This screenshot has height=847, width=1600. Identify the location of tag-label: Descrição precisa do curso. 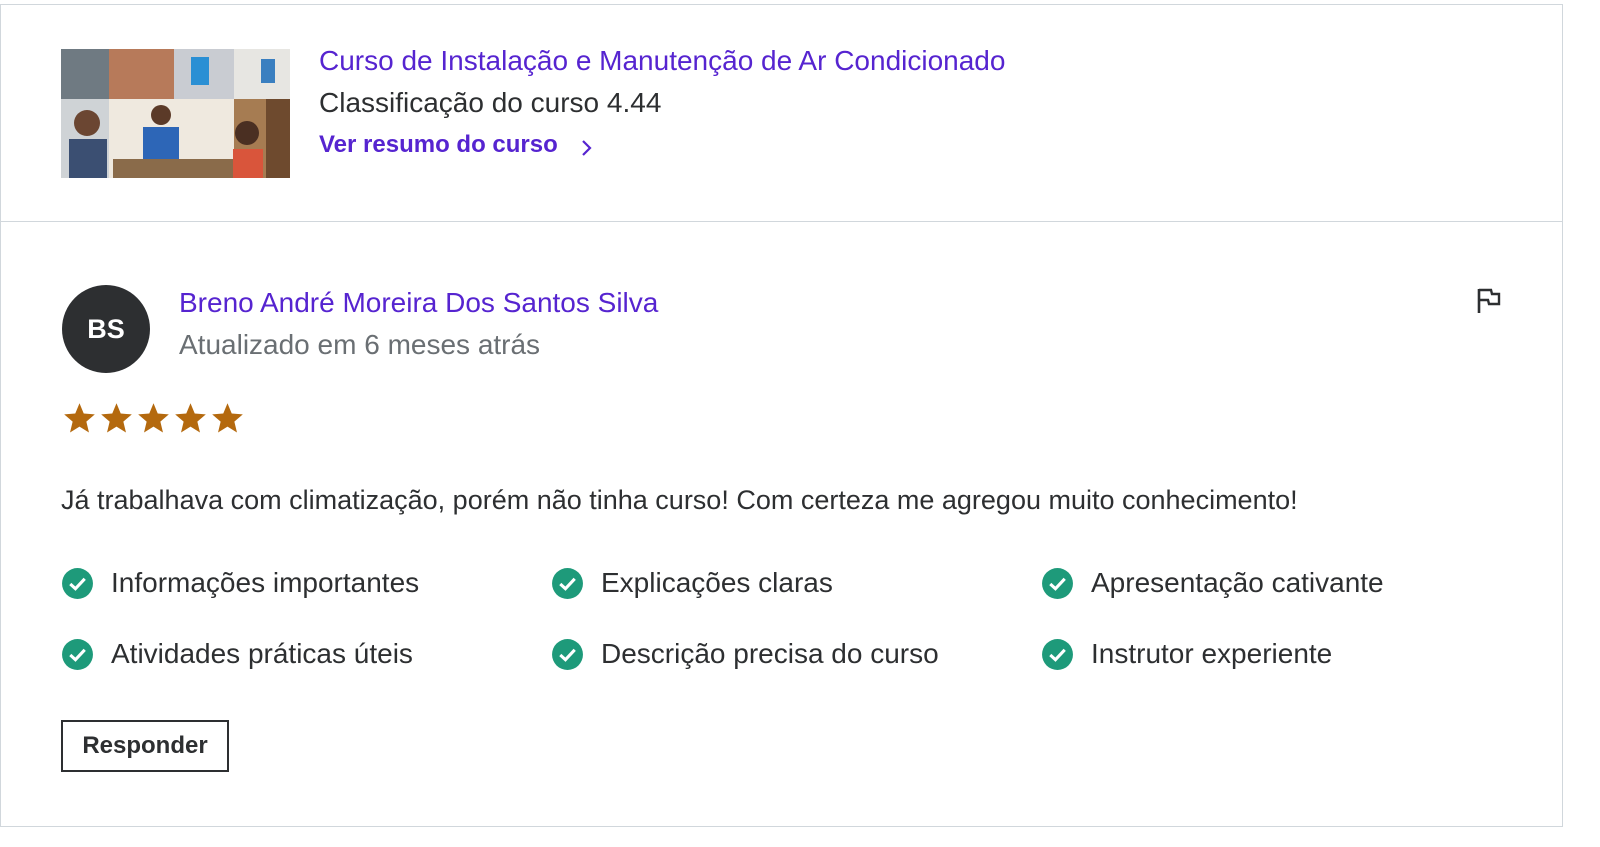
(770, 653).